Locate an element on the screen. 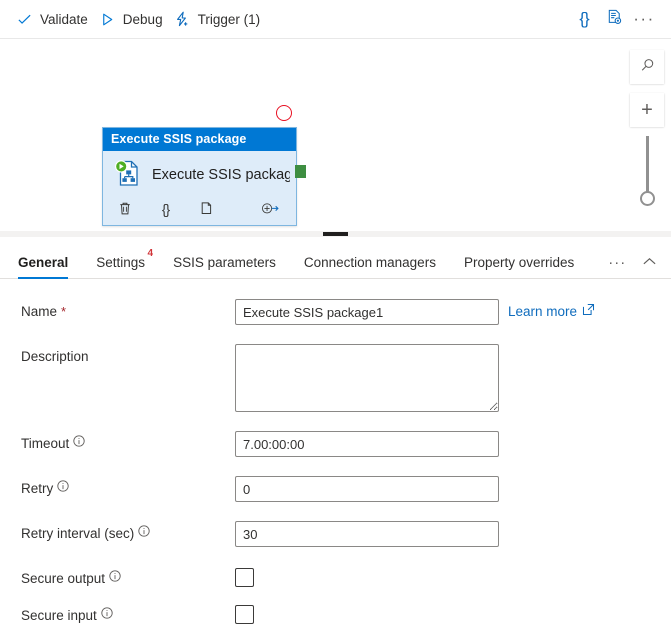 The image size is (671, 624). ssis-package-icon is located at coordinates (128, 175).